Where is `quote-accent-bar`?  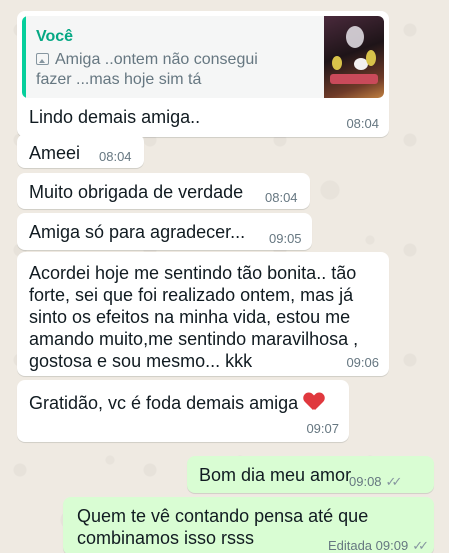 quote-accent-bar is located at coordinates (24, 57).